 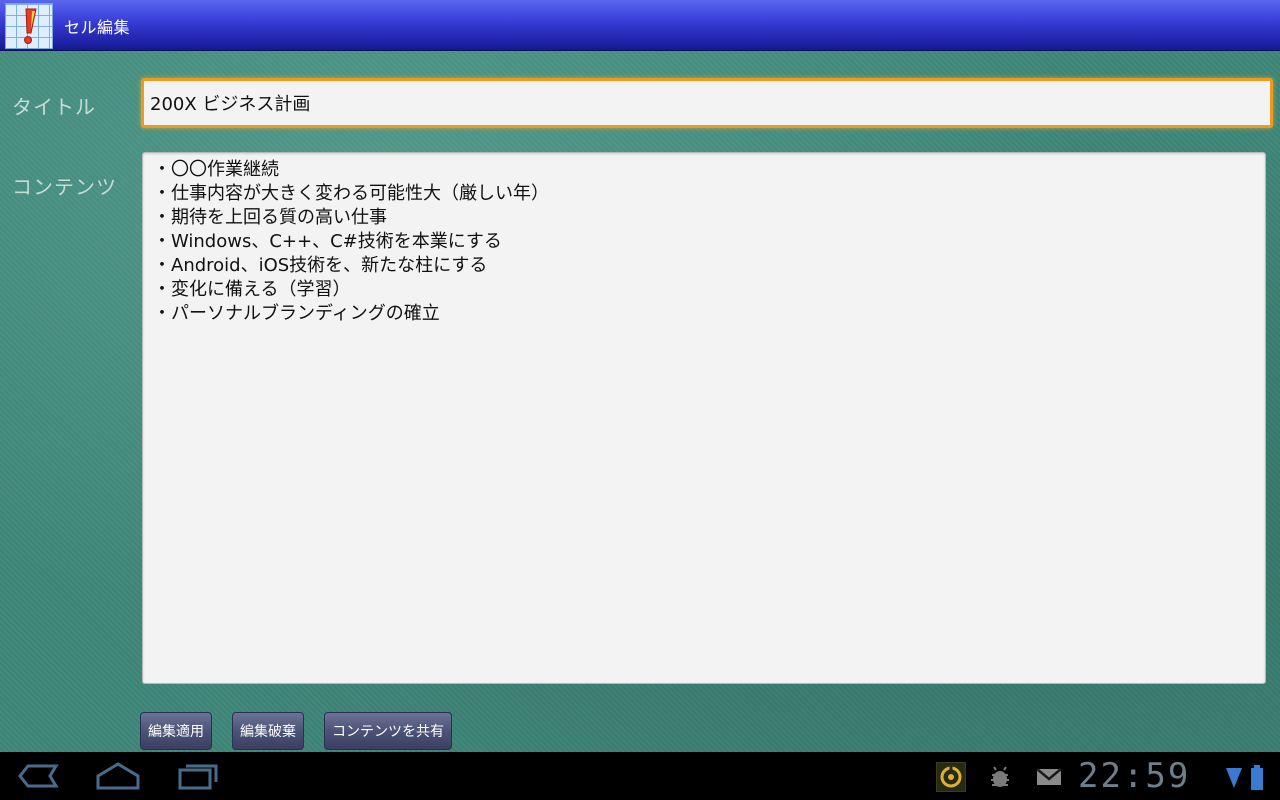 What do you see at coordinates (640, 25) in the screenshot?
I see `action-bar: セル編集` at bounding box center [640, 25].